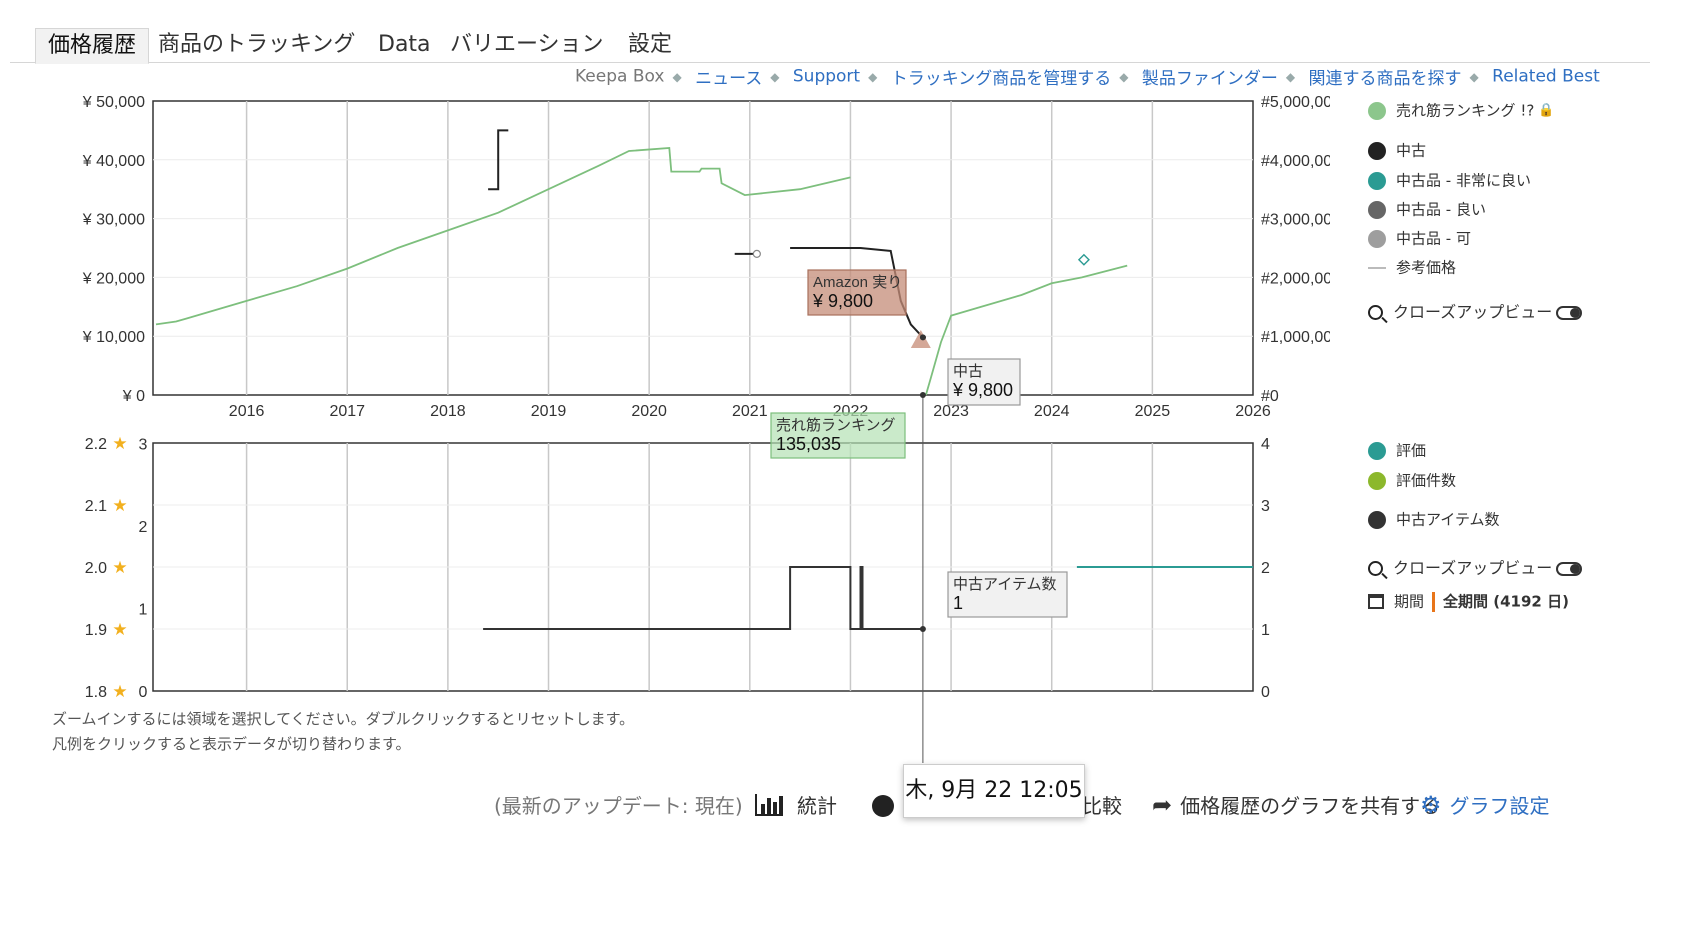 This screenshot has height=928, width=1694. I want to click on rating-tick-label: 2.0, so click(96, 568).